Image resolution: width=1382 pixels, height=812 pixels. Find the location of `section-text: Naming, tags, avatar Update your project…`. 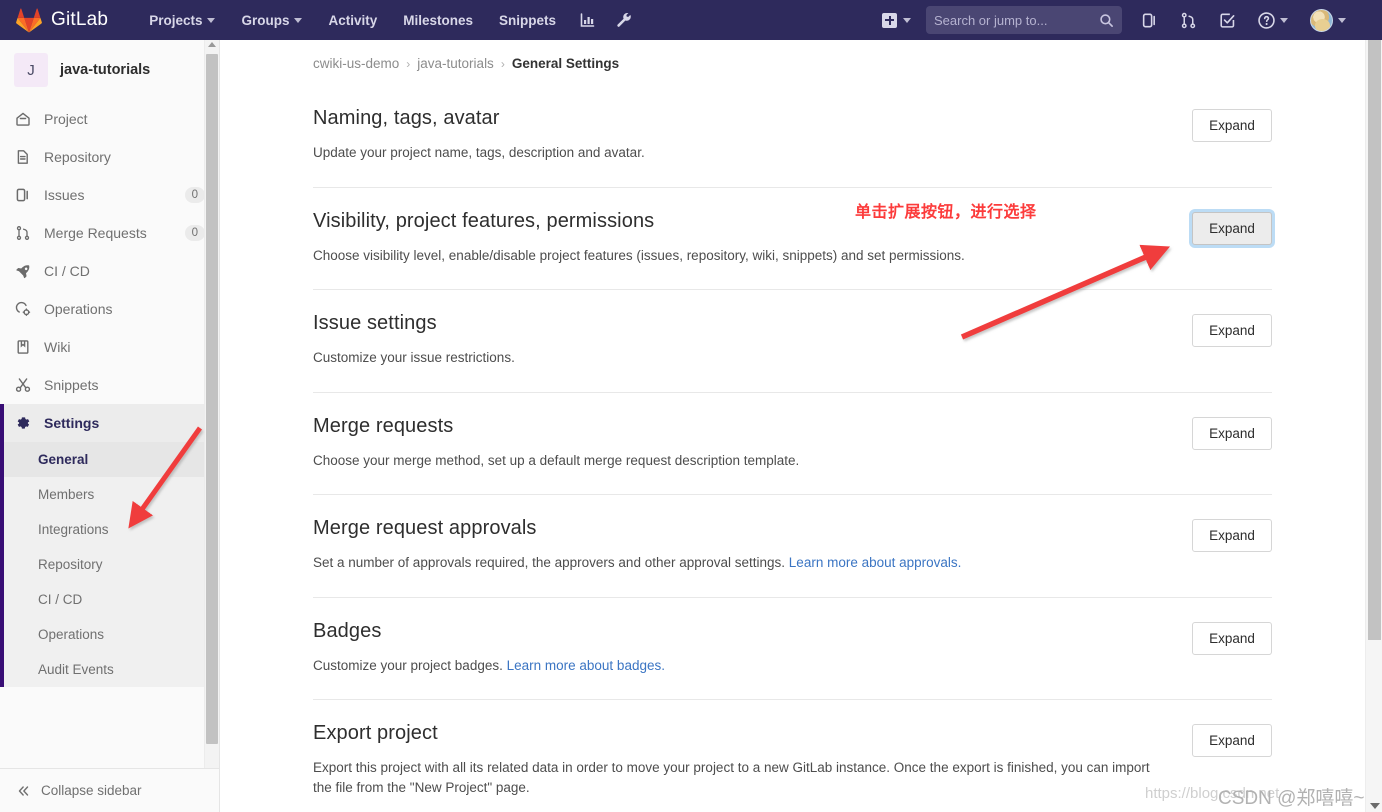

section-text: Naming, tags, avatar Update your project… is located at coordinates (752, 135).